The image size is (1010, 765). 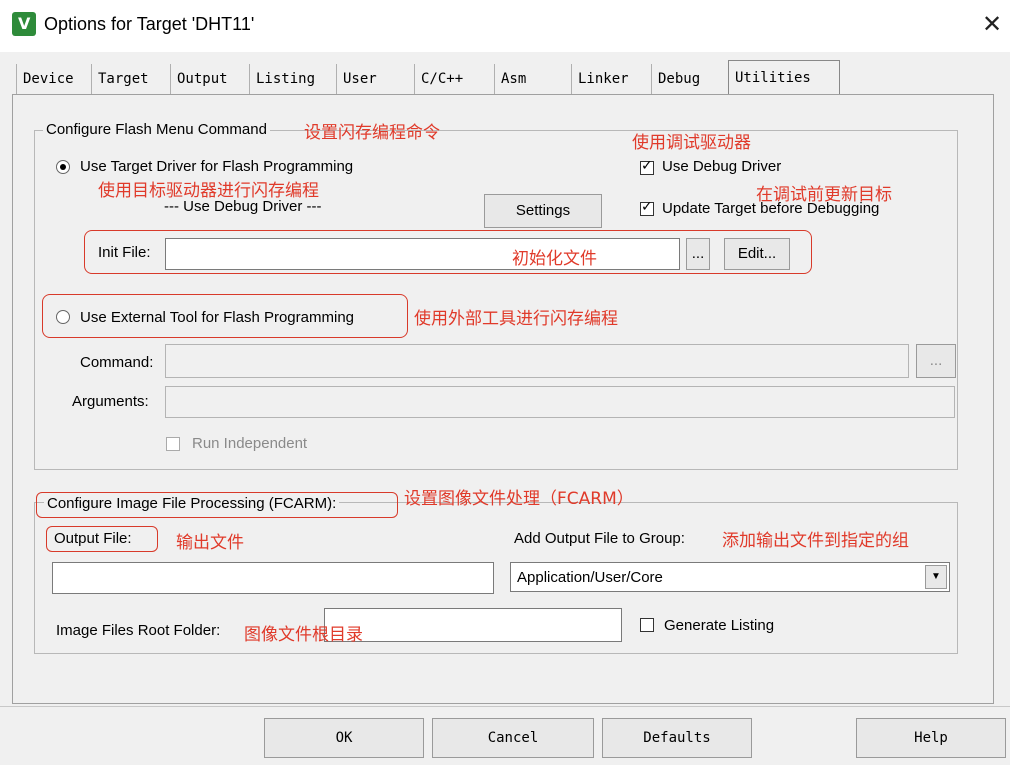 I want to click on flash-group-label: Configure Flash Menu Command, so click(x=156, y=129).